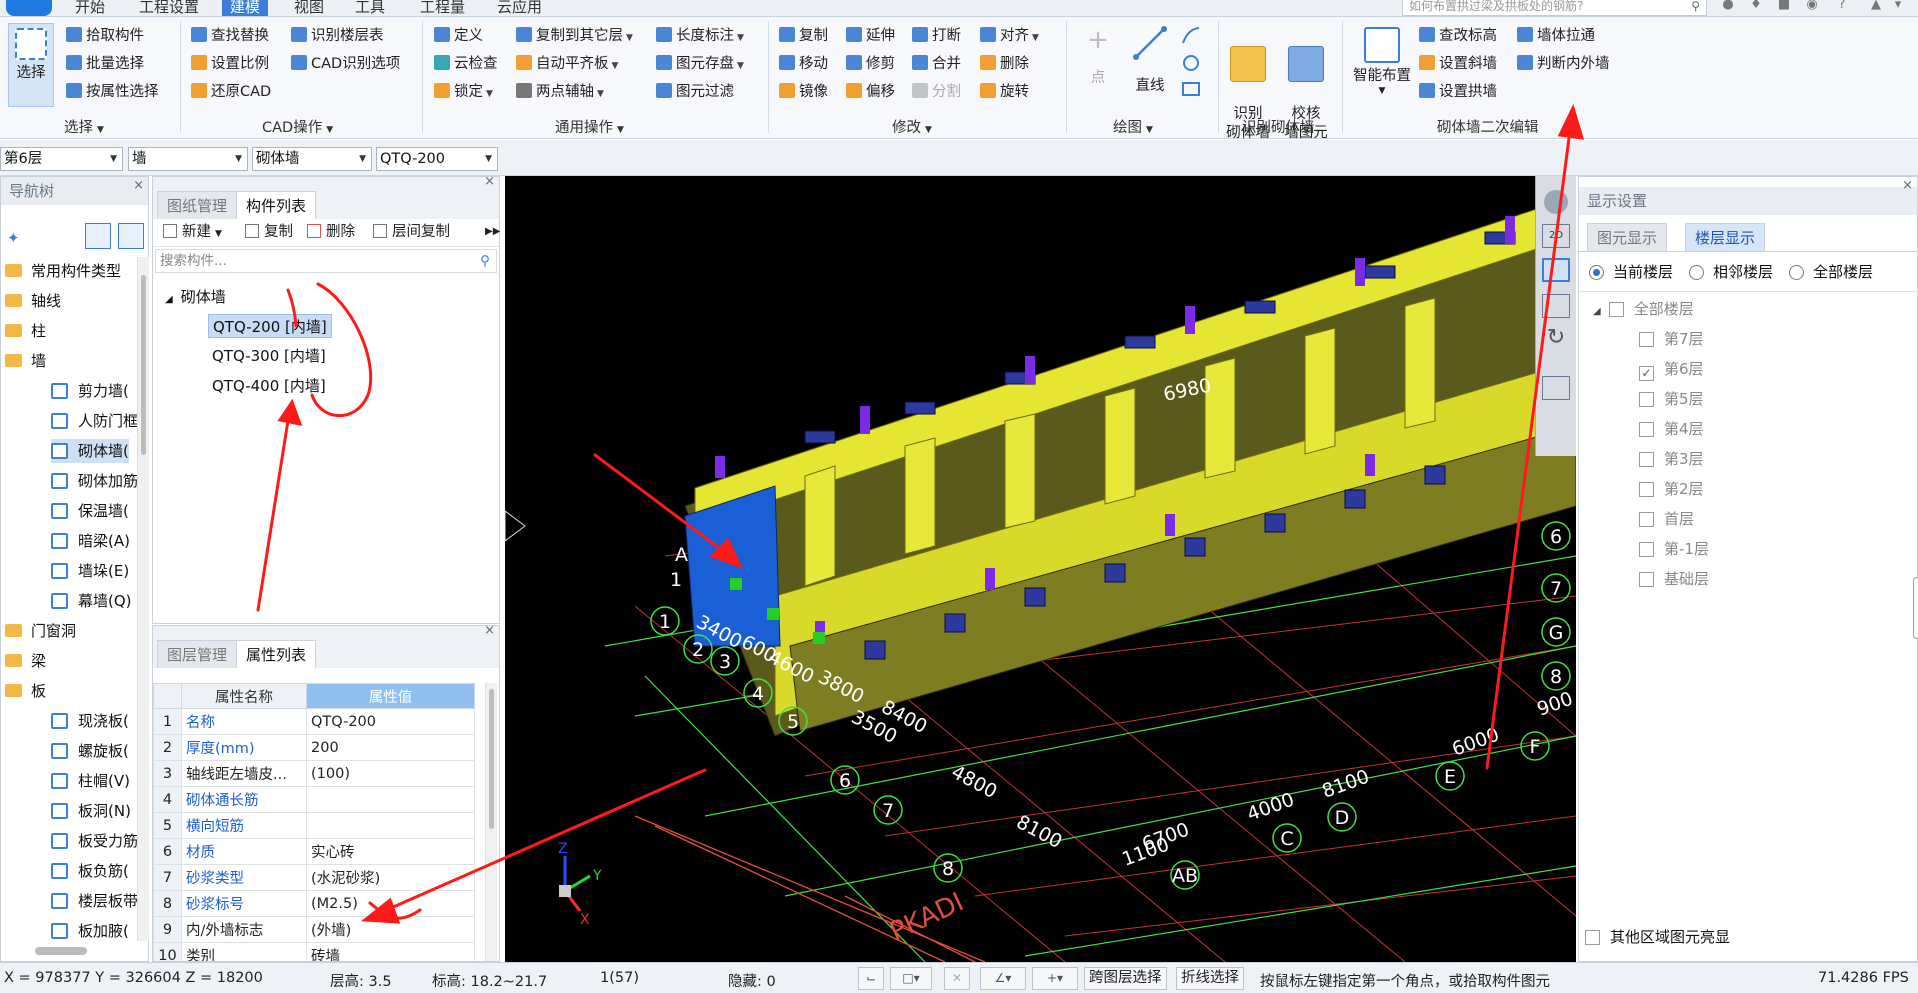 This screenshot has width=1918, height=993. Describe the element at coordinates (94, 421) in the screenshot. I see `nav-item: 人防门框` at that location.